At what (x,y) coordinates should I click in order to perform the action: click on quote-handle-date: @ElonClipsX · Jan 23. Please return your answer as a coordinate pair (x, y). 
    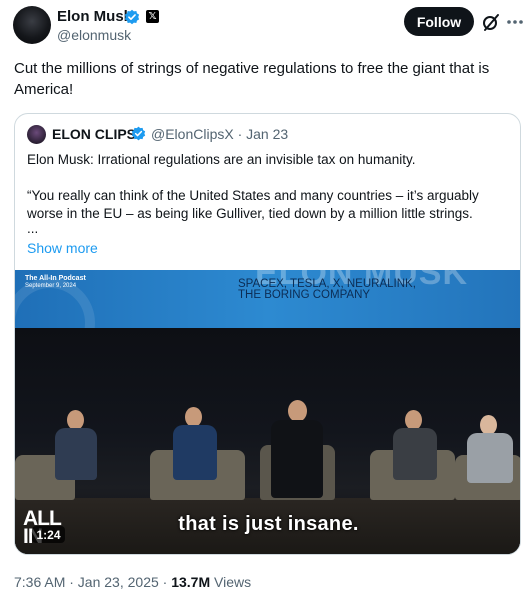
    Looking at the image, I should click on (220, 134).